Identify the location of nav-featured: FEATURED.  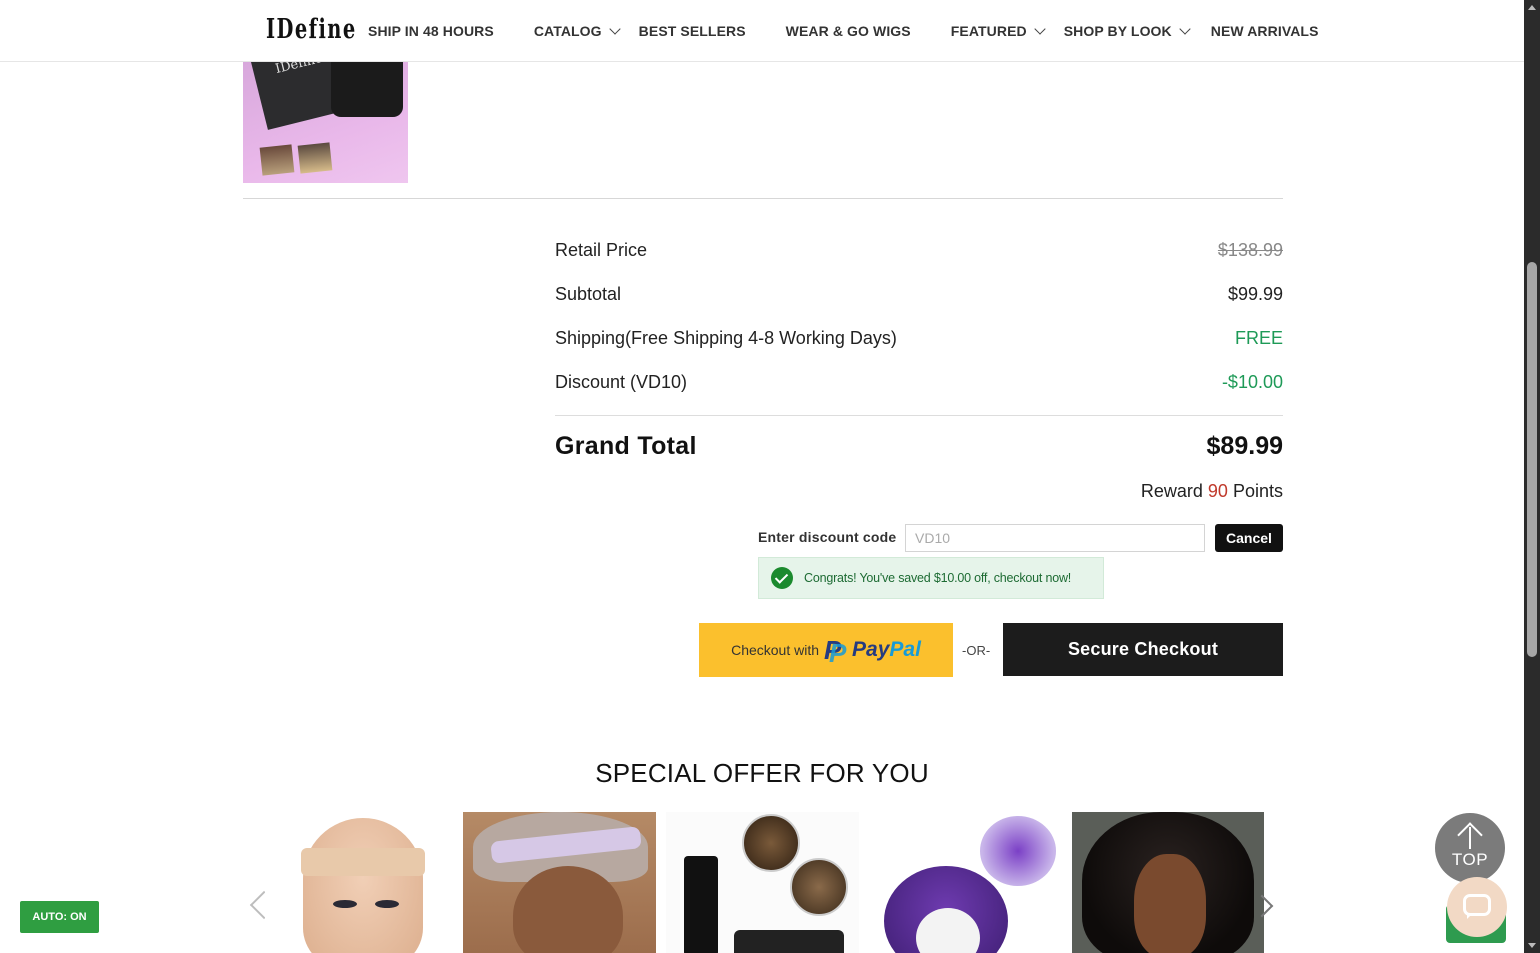
(998, 31).